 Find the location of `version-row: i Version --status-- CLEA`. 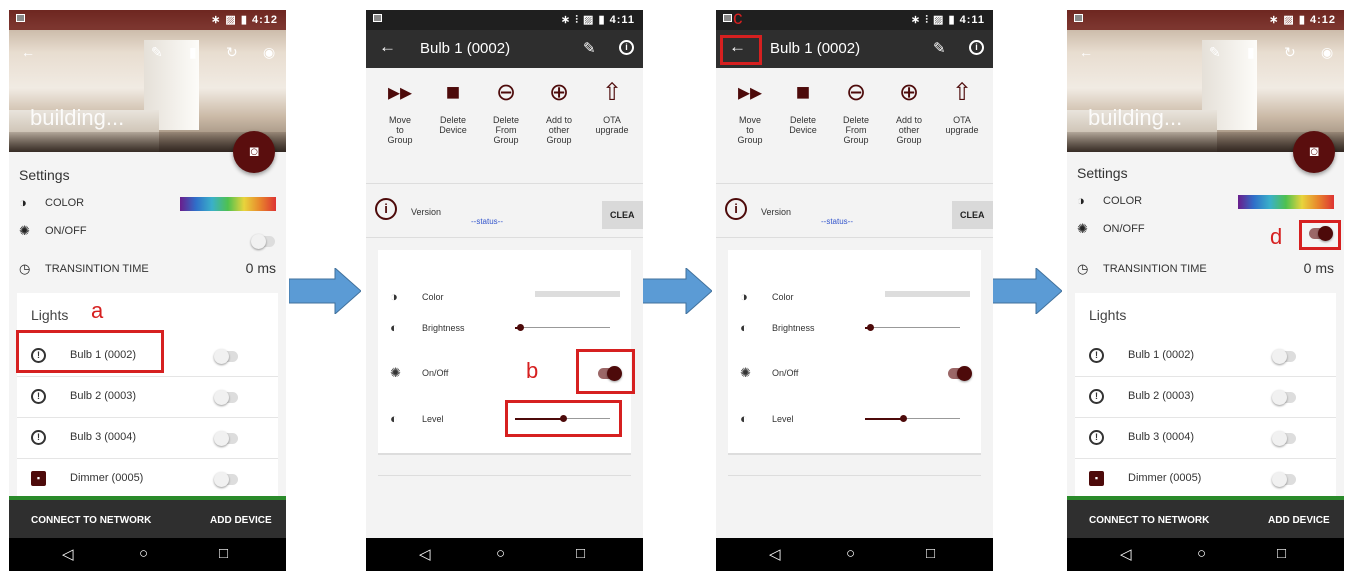

version-row: i Version --status-- CLEA is located at coordinates (504, 210).